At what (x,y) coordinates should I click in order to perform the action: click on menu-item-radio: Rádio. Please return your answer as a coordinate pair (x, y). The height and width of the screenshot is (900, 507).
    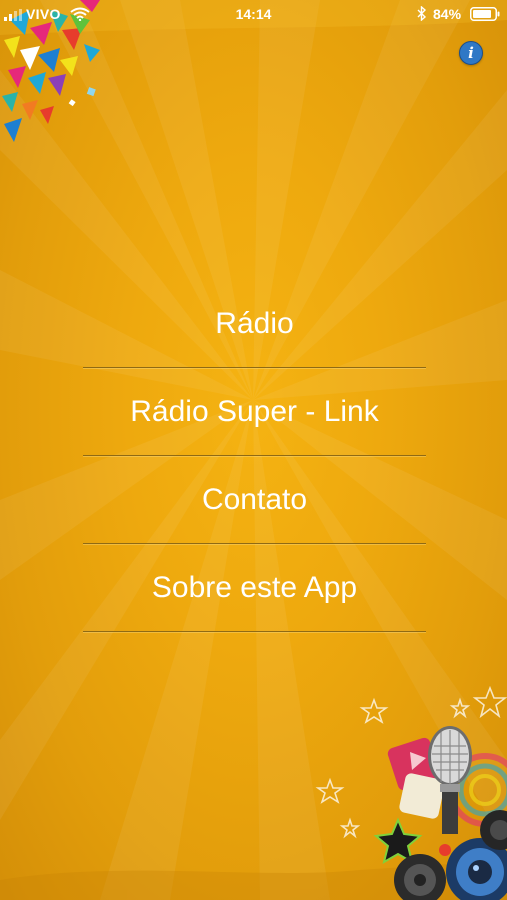
    Looking at the image, I should click on (254, 324).